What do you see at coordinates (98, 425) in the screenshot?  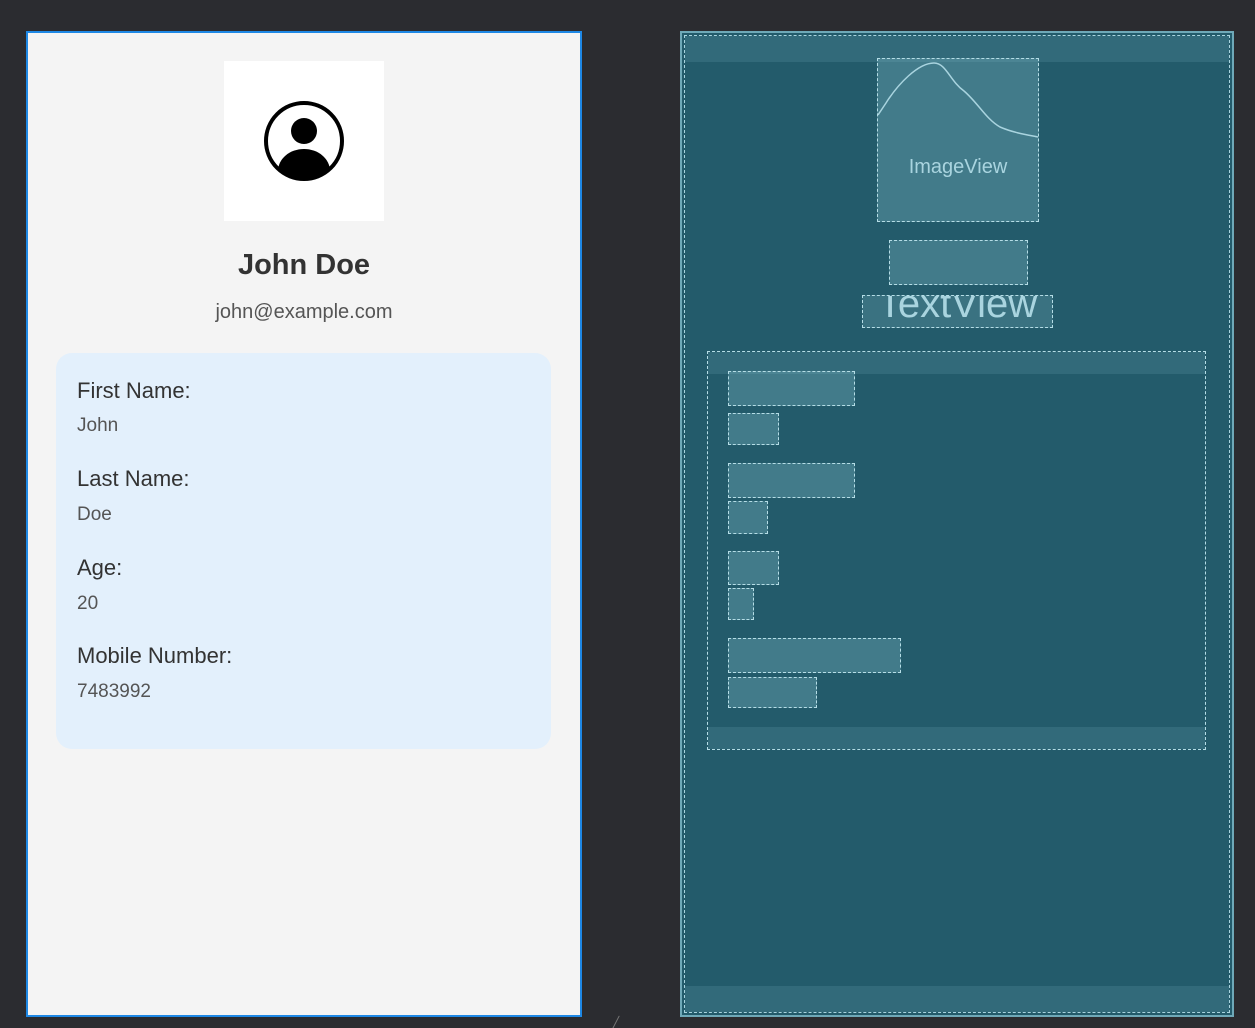 I see `first-name-value: John` at bounding box center [98, 425].